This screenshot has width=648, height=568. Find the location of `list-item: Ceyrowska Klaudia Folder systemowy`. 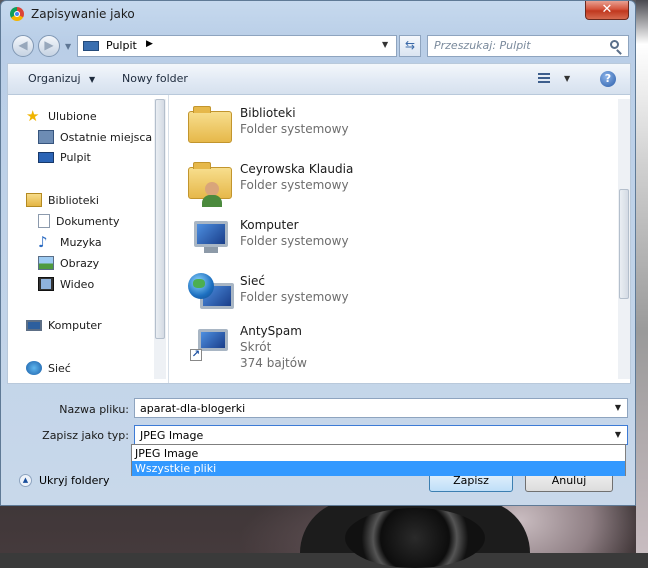

list-item: Ceyrowska Klaudia Folder systemowy is located at coordinates (328, 182).